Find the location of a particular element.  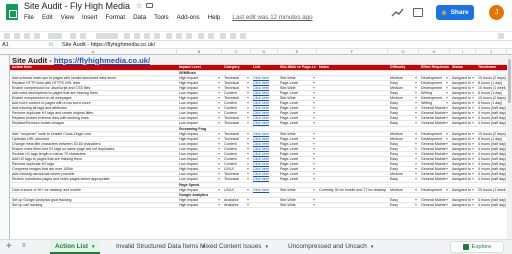

link-cell is located at coordinates (265, 205).